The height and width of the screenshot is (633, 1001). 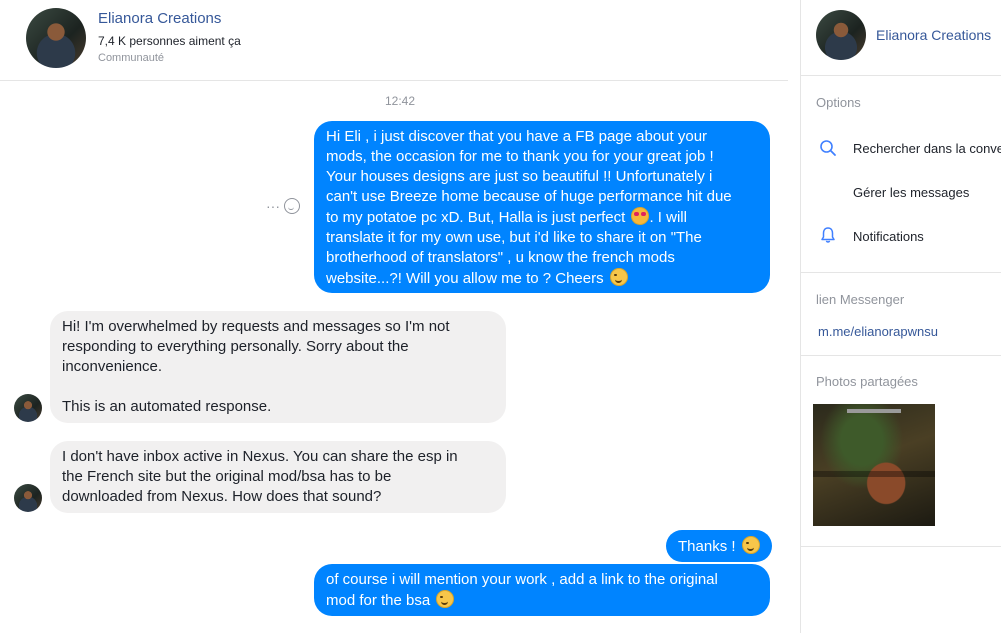 I want to click on message-text: mod for the bsa, so click(x=378, y=600).